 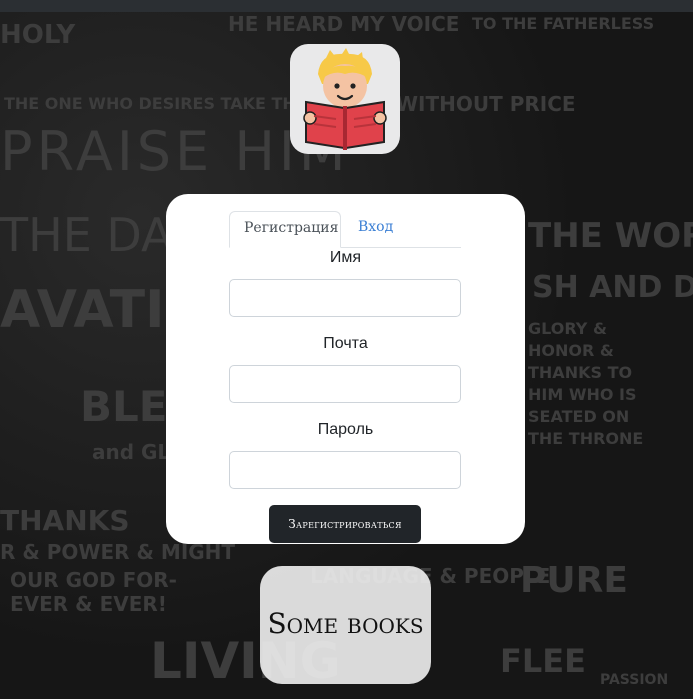 I want to click on bg-word: HE HEARD MY VOICE, so click(x=344, y=24).